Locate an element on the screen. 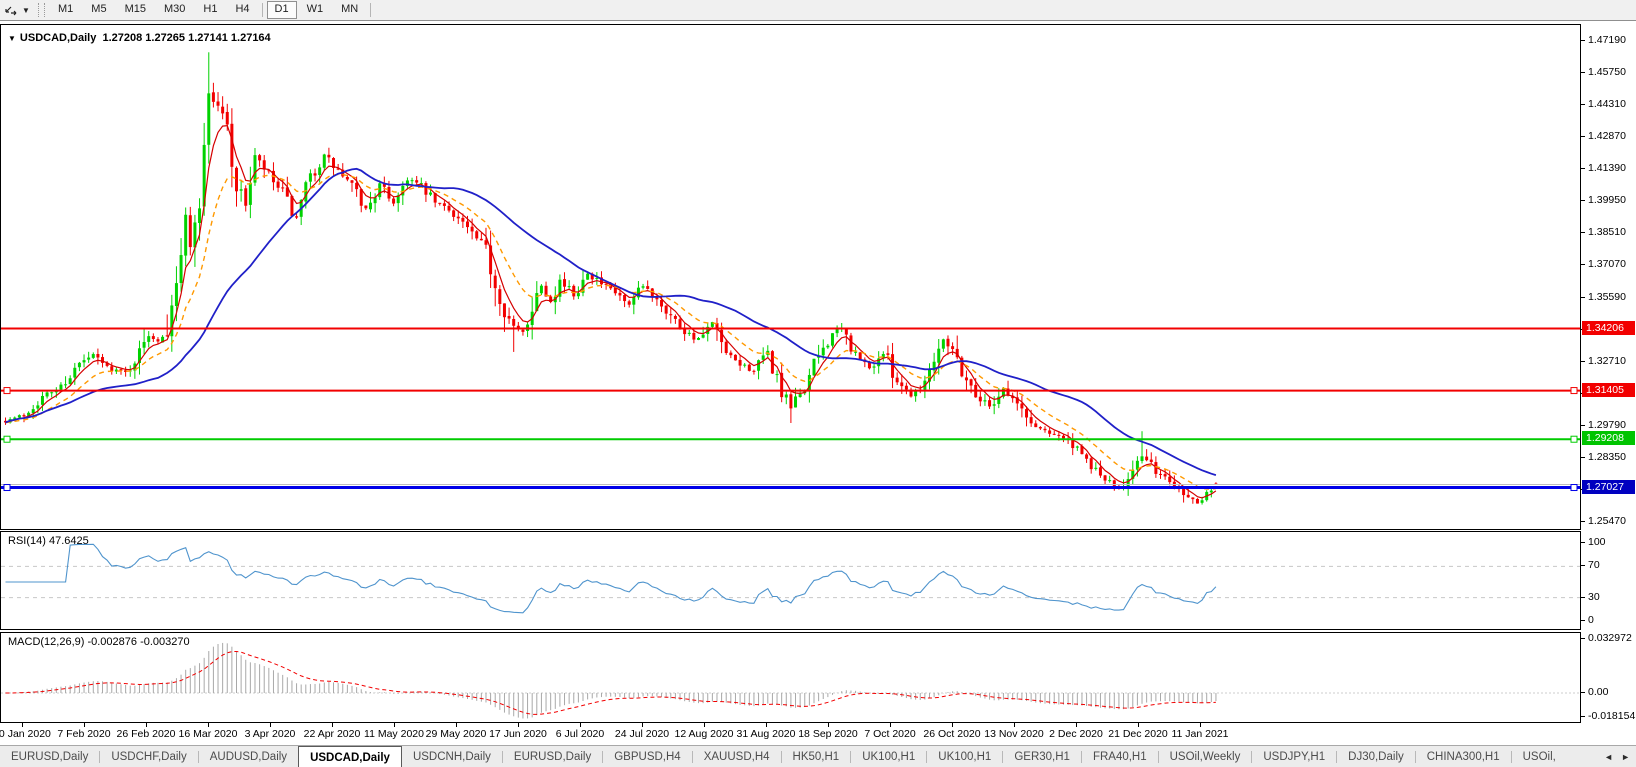 The image size is (1636, 767). timeframe-button-h1: H1 is located at coordinates (210, 10).